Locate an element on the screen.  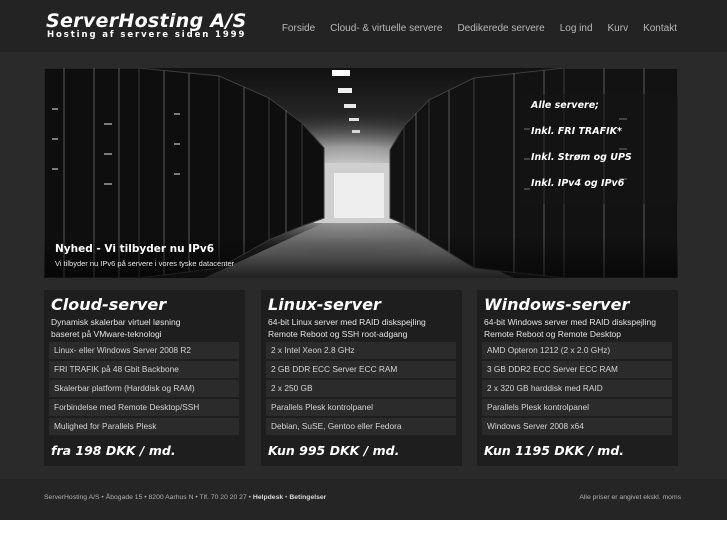
nav-cart: Kurv is located at coordinates (618, 28).